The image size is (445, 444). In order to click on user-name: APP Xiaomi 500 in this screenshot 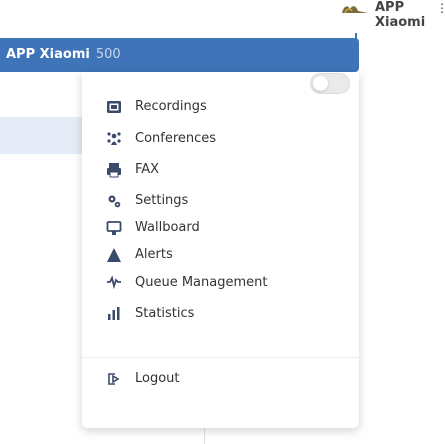, I will do `click(63, 54)`.